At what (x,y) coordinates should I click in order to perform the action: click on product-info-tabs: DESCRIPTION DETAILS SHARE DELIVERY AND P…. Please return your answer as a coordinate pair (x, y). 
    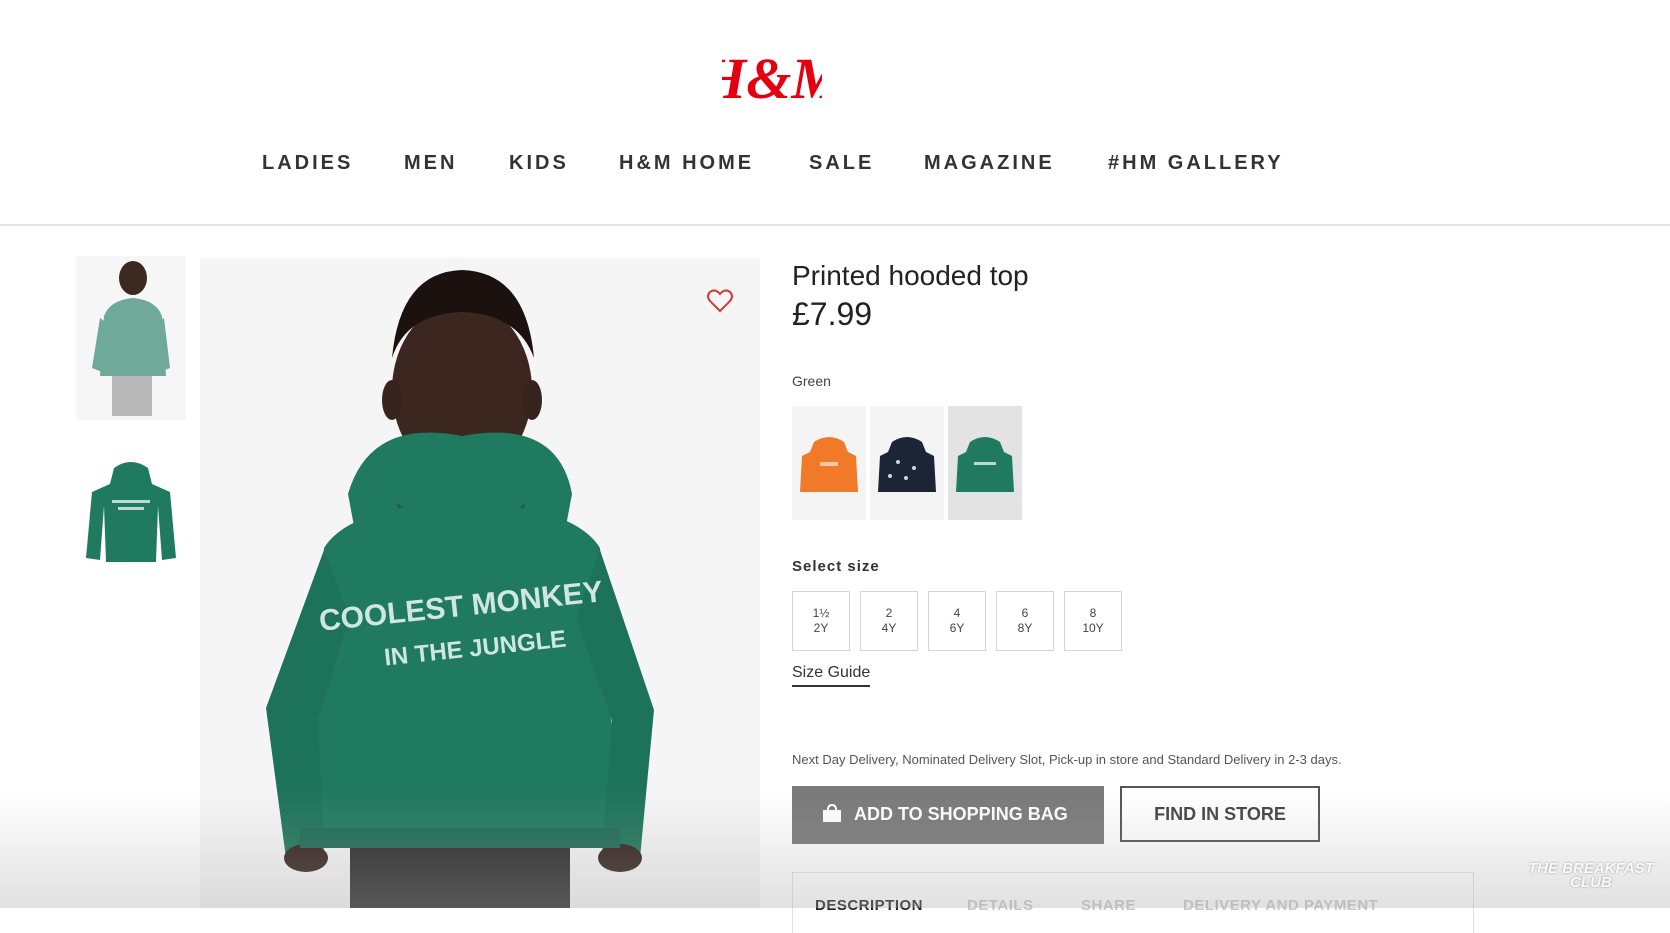
    Looking at the image, I should click on (1133, 902).